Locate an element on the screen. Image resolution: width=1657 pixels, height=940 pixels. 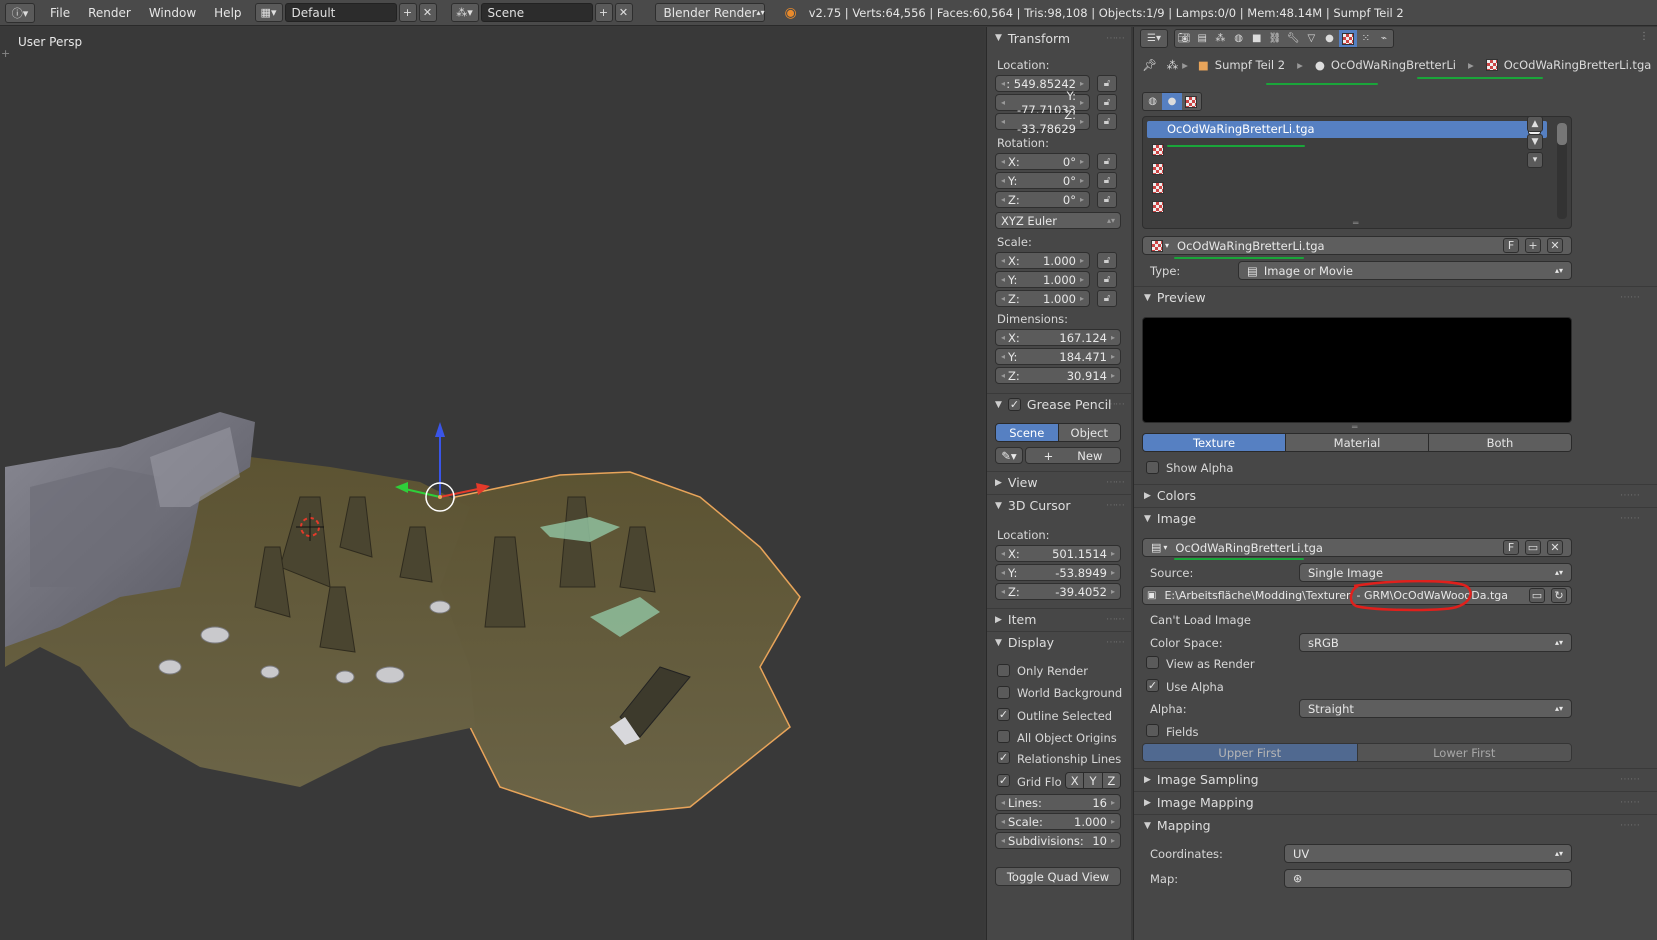
grease-pencil-checkbox: ✓ is located at coordinates (1014, 404).